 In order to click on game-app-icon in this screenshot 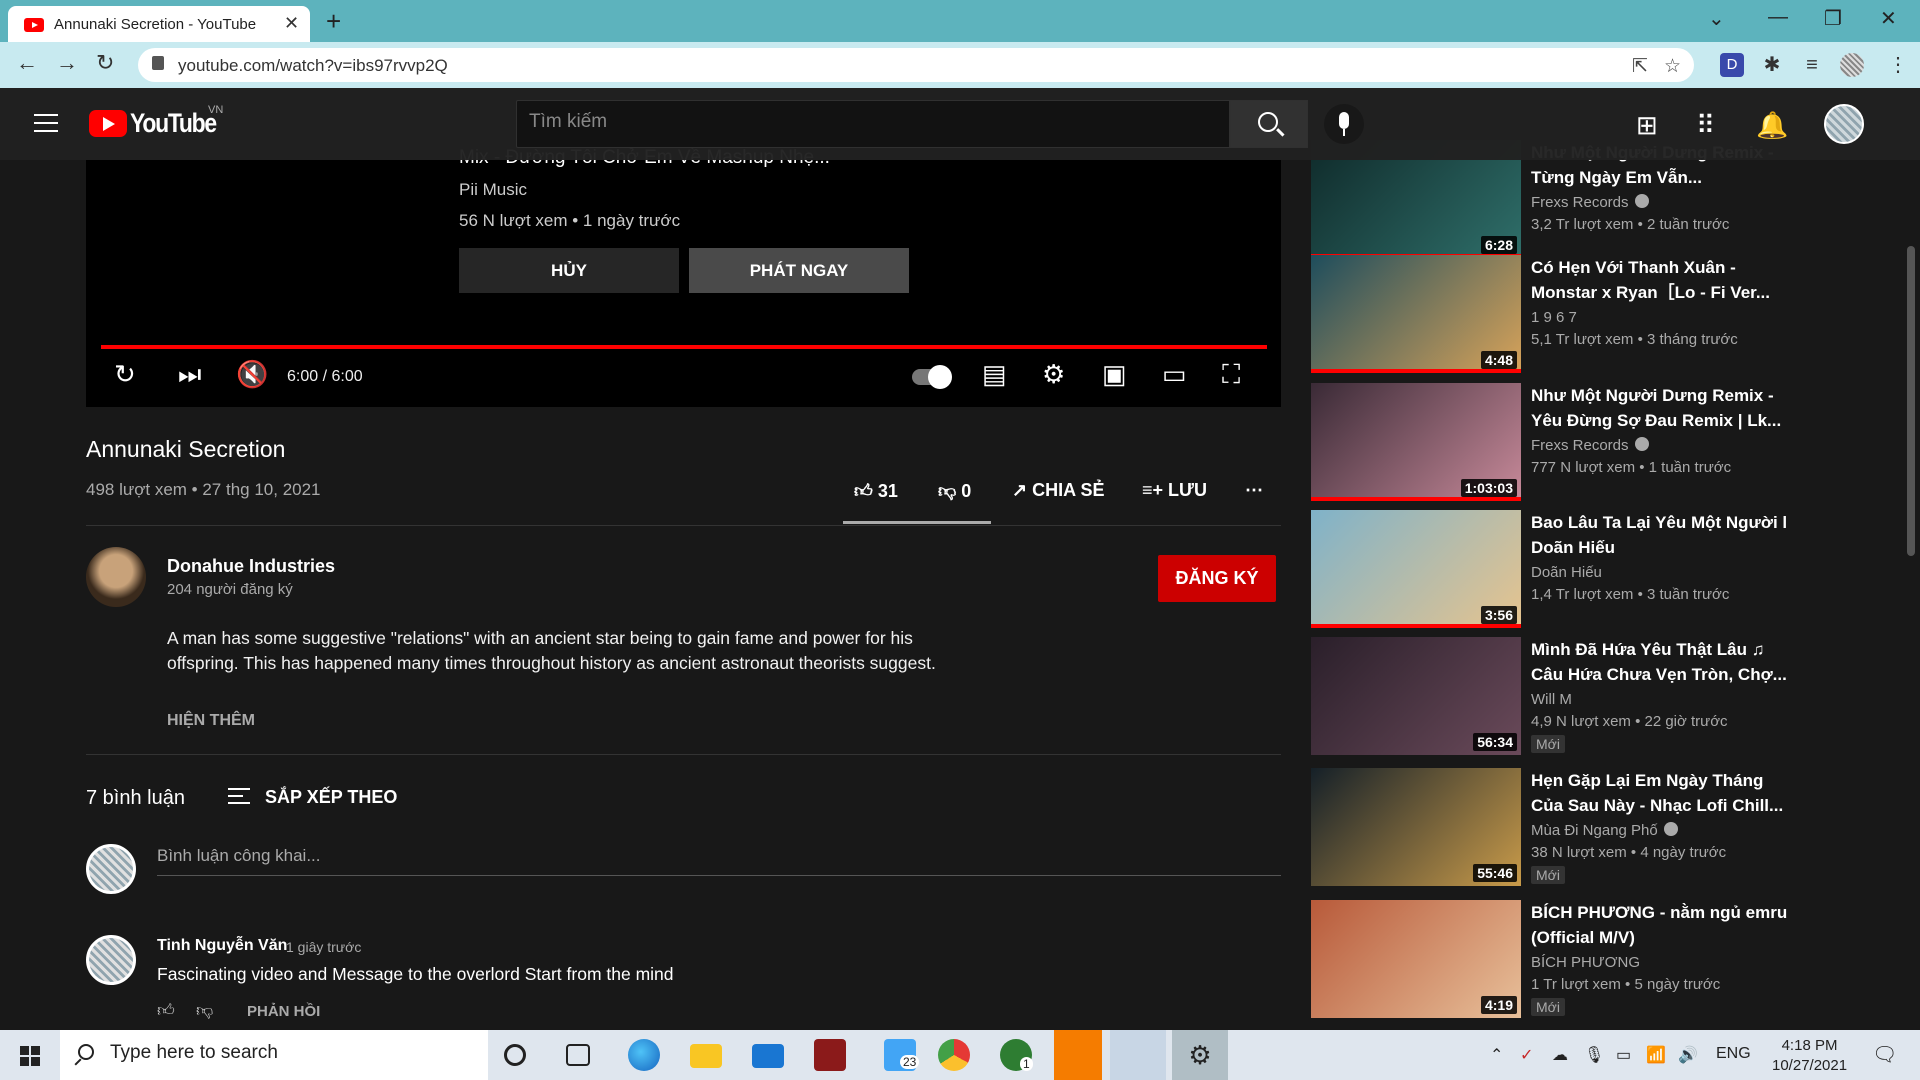, I will do `click(830, 1055)`.